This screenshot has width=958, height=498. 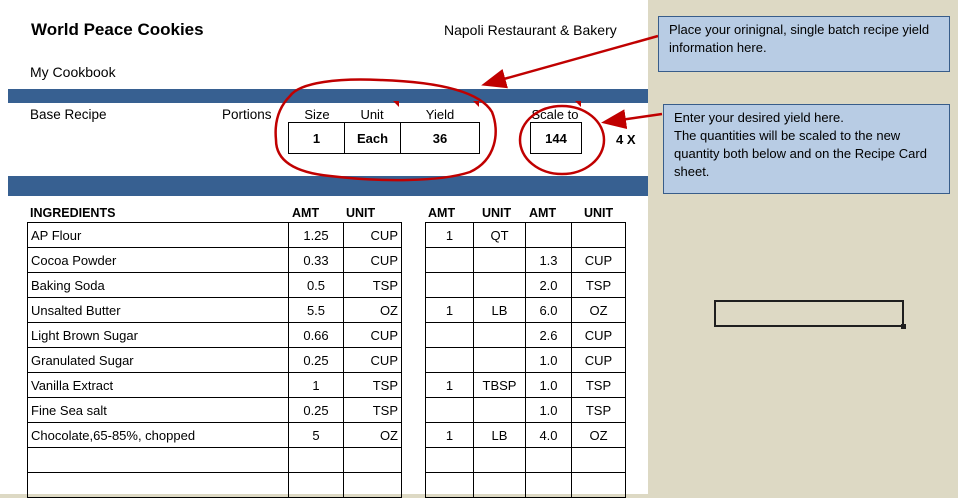 I want to click on yield-arrow, so click(x=570, y=61).